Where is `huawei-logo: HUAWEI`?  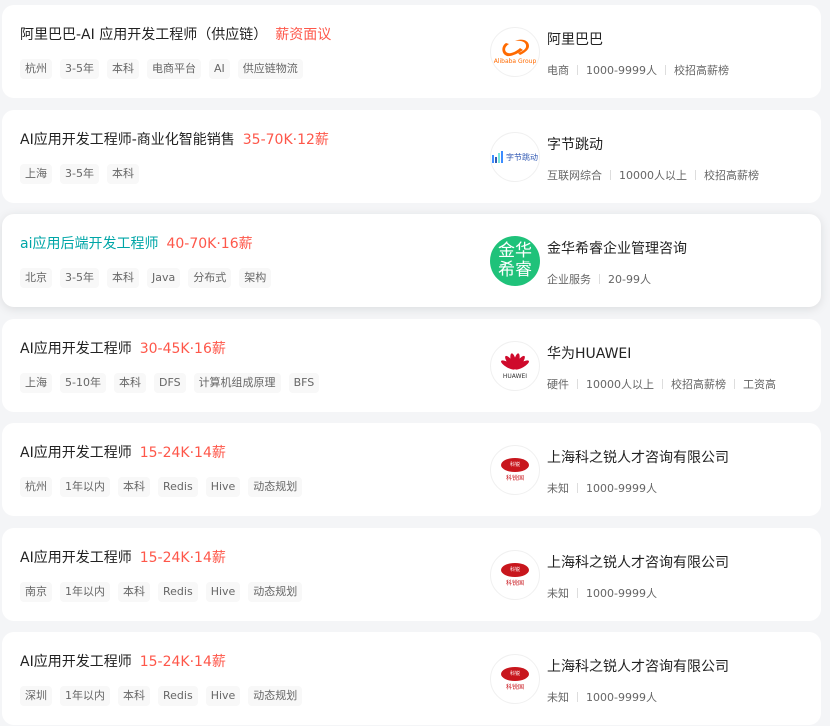
huawei-logo: HUAWEI is located at coordinates (515, 366).